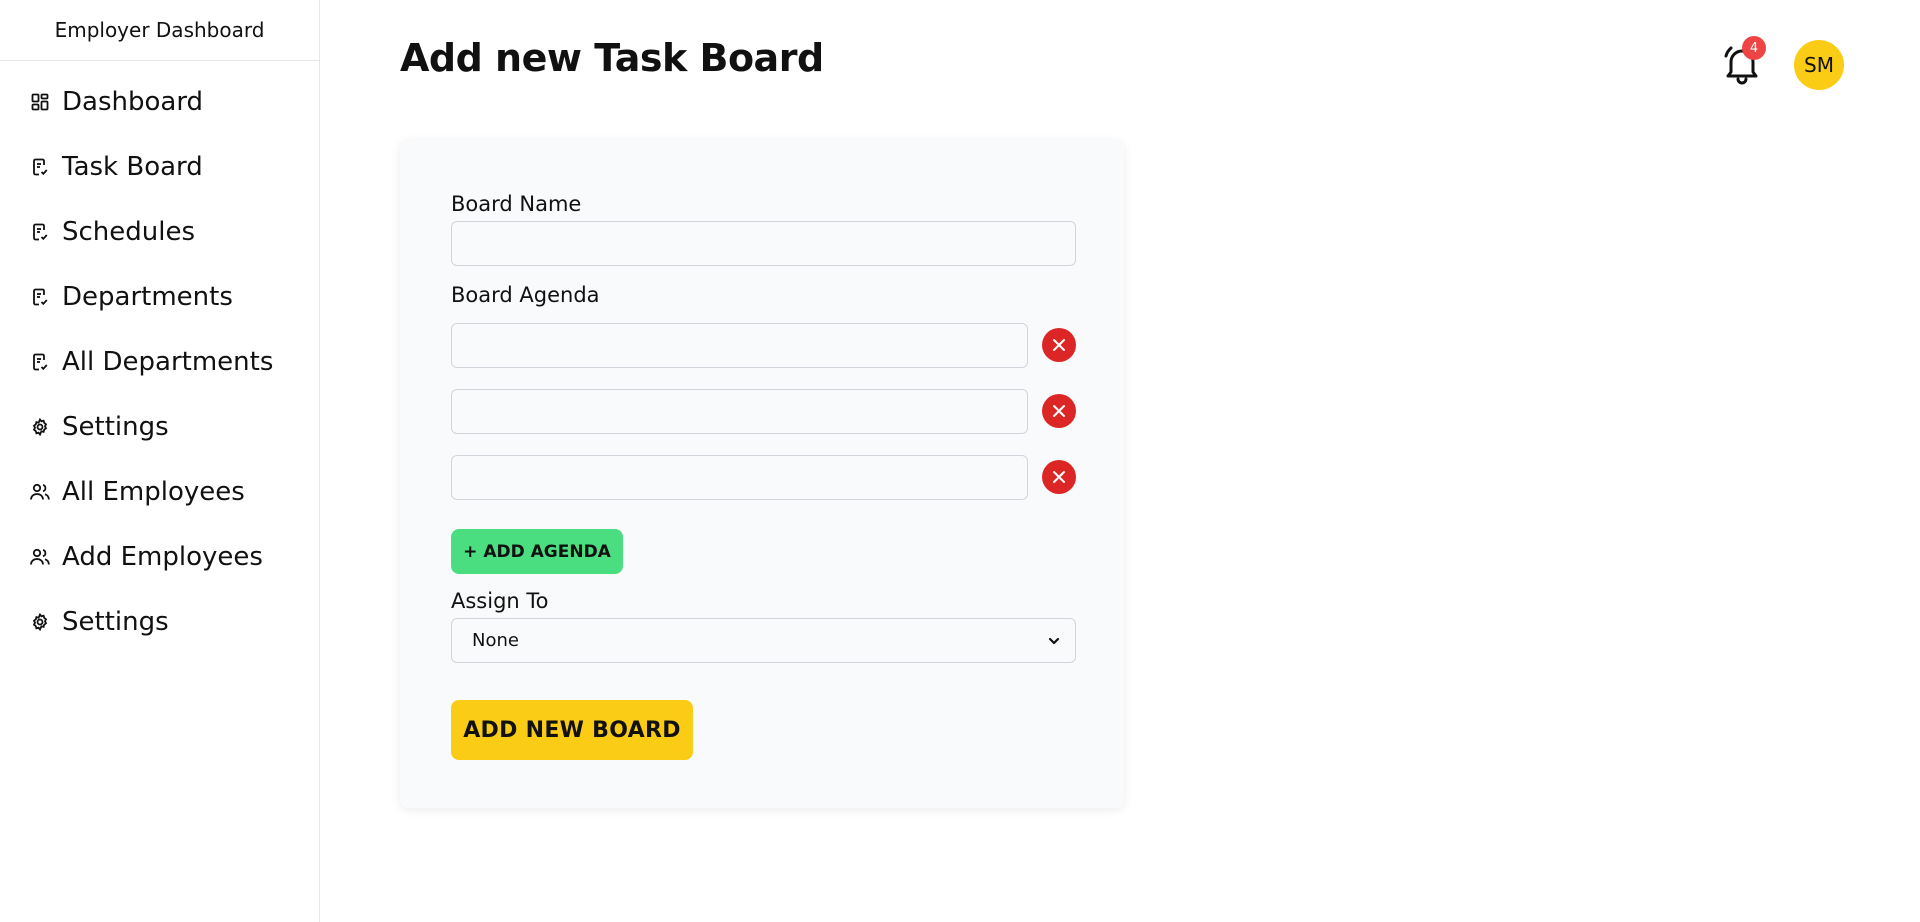 The image size is (1920, 922). I want to click on board-name-label: Board Name, so click(516, 204).